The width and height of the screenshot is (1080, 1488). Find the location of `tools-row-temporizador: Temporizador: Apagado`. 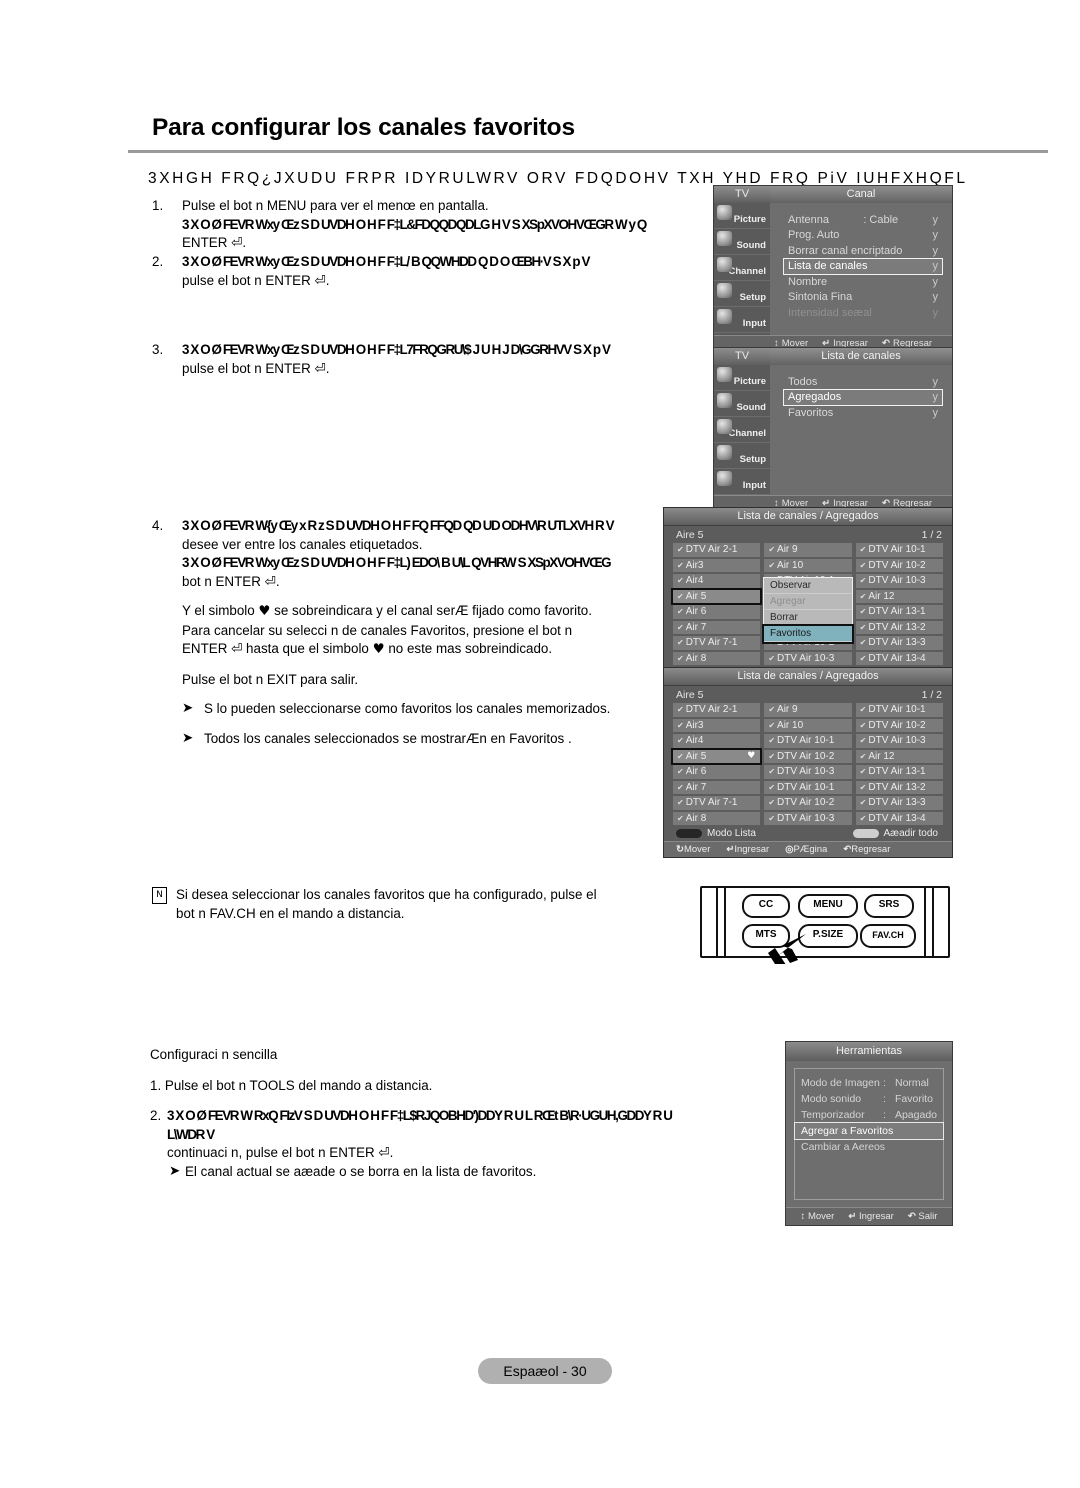

tools-row-temporizador: Temporizador: Apagado is located at coordinates (869, 1115).